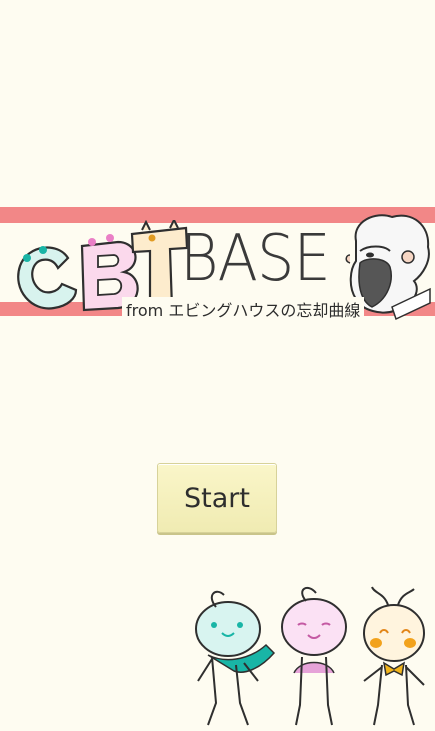 Image resolution: width=435 pixels, height=731 pixels. Describe the element at coordinates (255, 259) in the screenshot. I see `logo-base-text: BASE` at that location.